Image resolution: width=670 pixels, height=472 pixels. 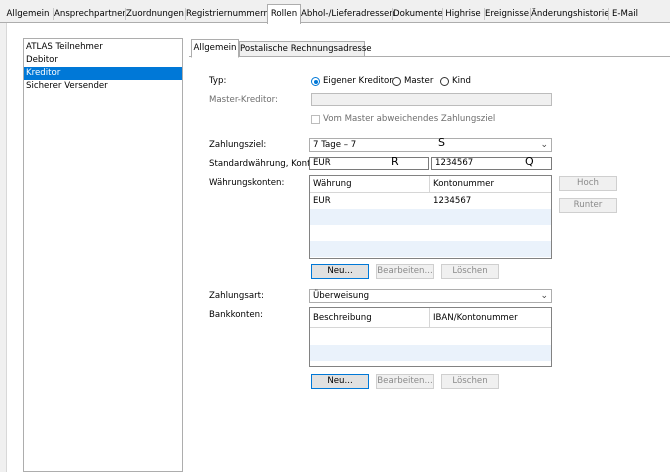 I want to click on hoch-button: Hoch, so click(x=588, y=183).